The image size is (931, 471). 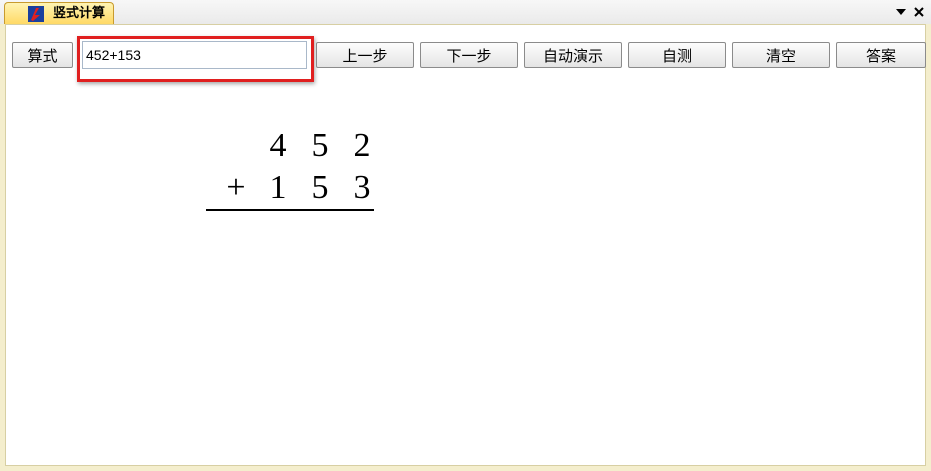 What do you see at coordinates (320, 145) in the screenshot?
I see `row1-digit-tens: 5` at bounding box center [320, 145].